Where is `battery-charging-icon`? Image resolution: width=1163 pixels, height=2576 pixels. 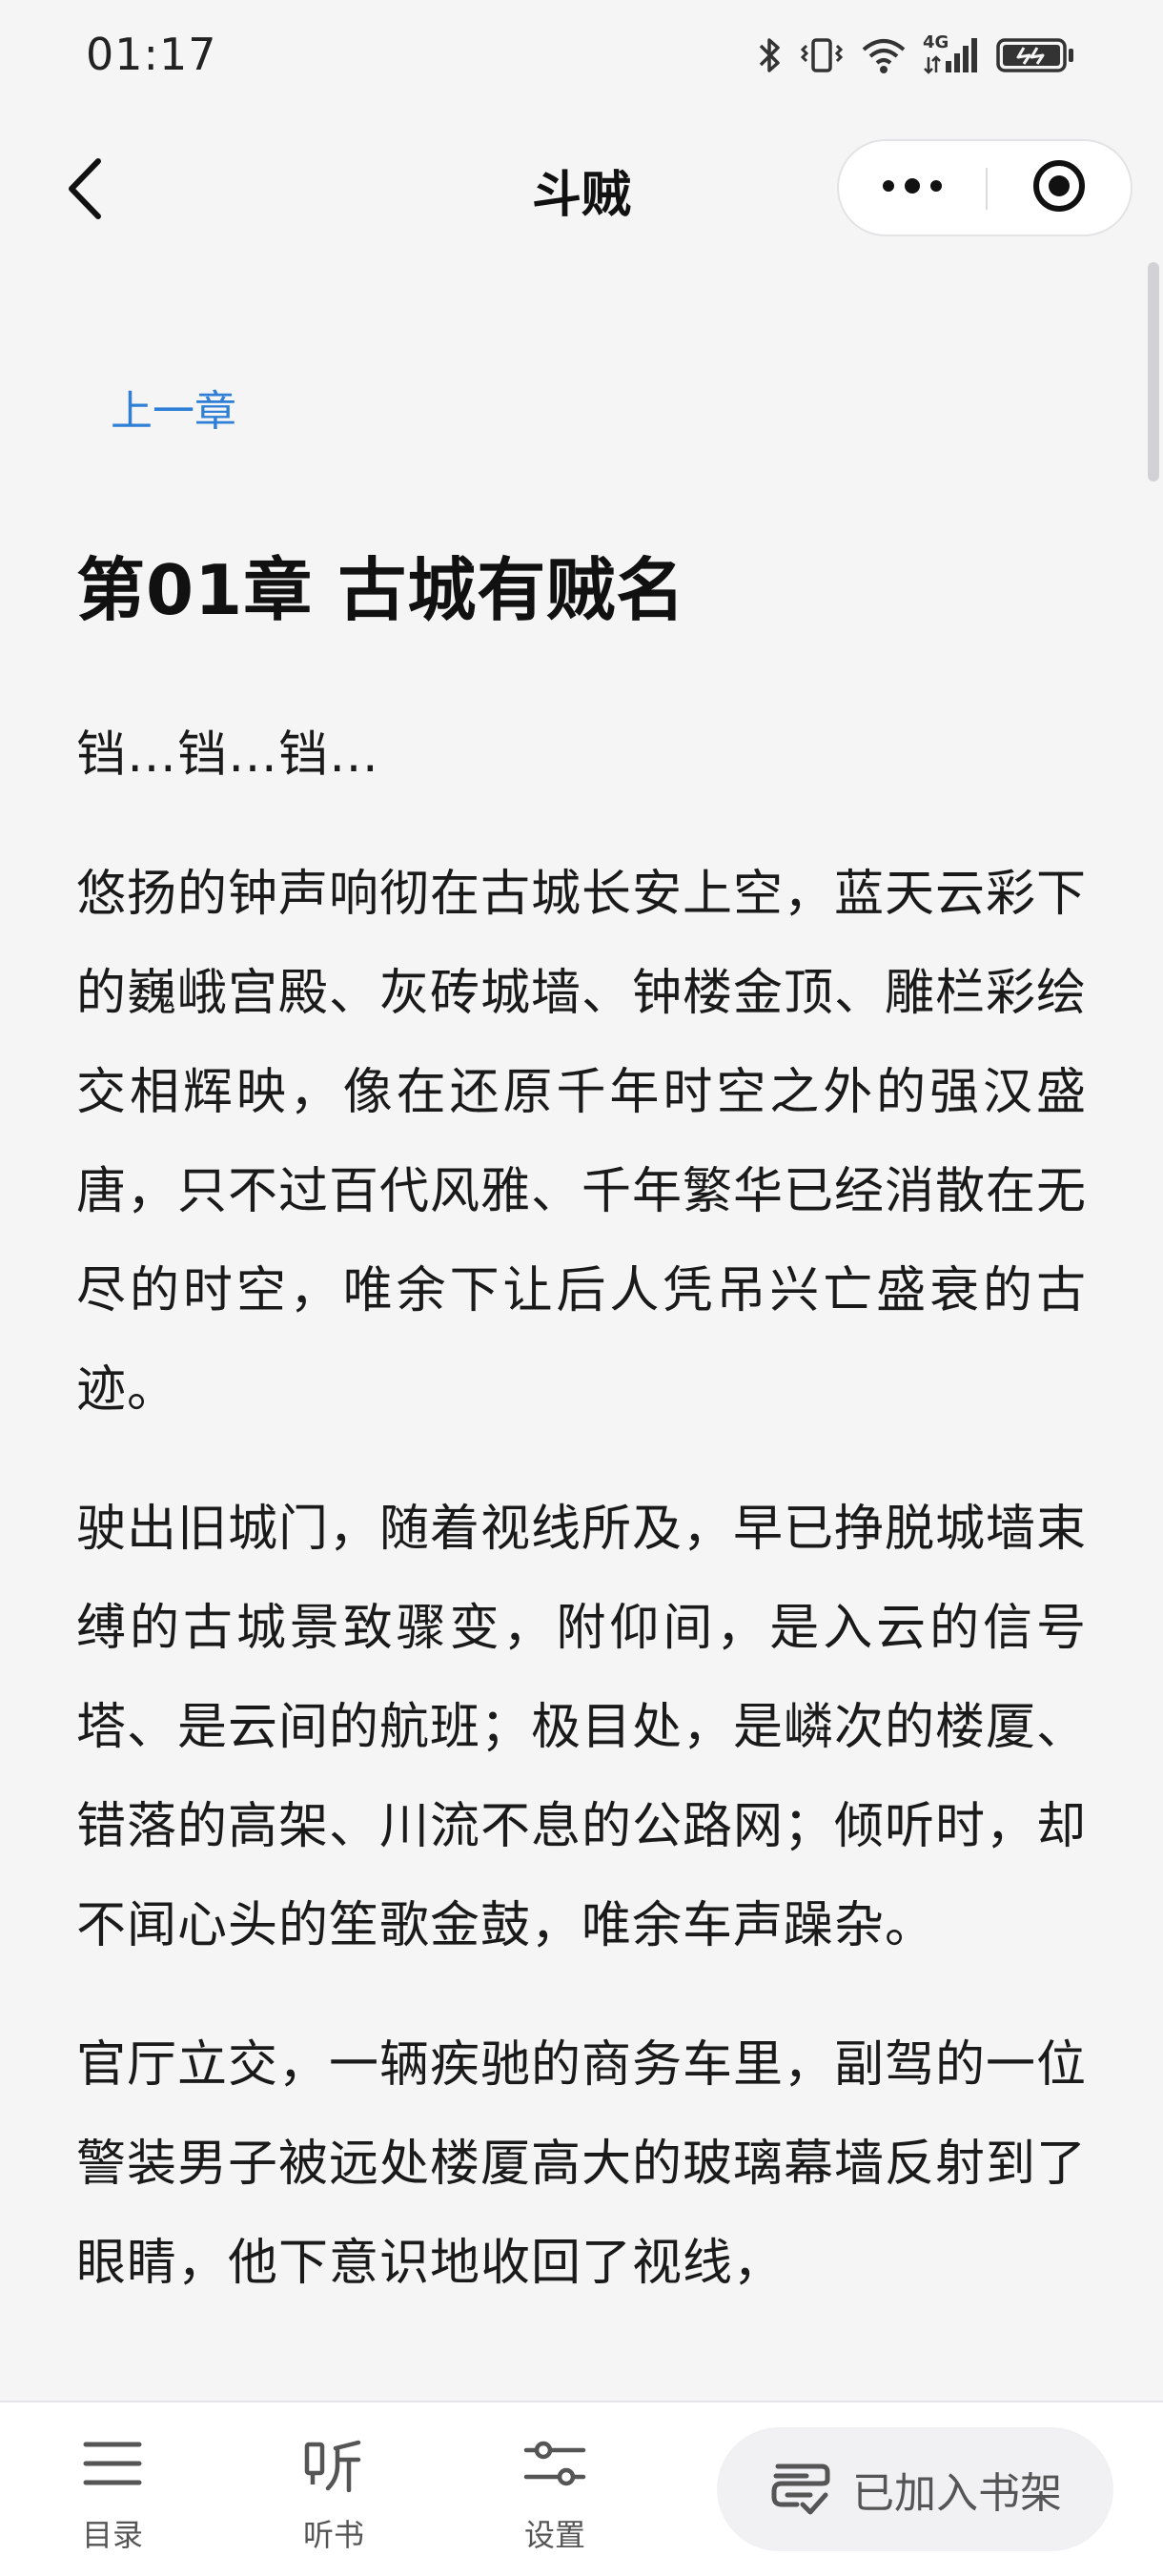
battery-charging-icon is located at coordinates (1035, 55).